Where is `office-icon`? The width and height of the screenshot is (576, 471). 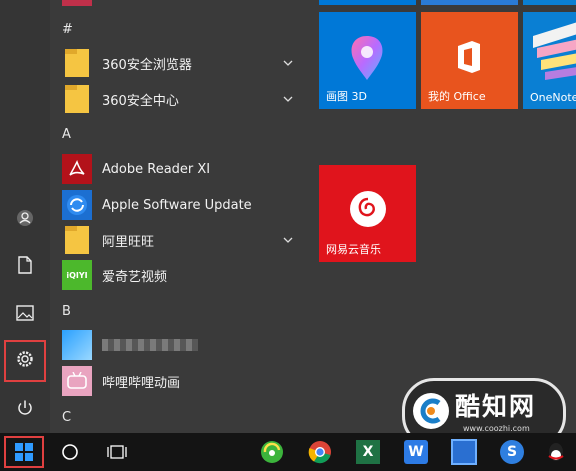
office-icon is located at coordinates (469, 57).